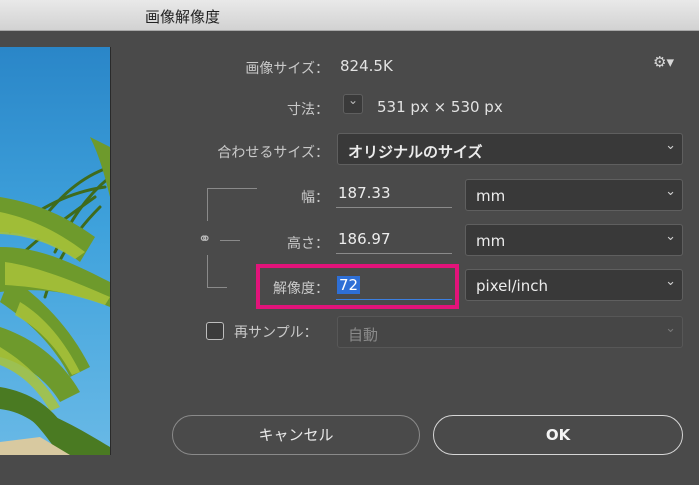  I want to click on dimensions-label: 寸法：, so click(308, 110).